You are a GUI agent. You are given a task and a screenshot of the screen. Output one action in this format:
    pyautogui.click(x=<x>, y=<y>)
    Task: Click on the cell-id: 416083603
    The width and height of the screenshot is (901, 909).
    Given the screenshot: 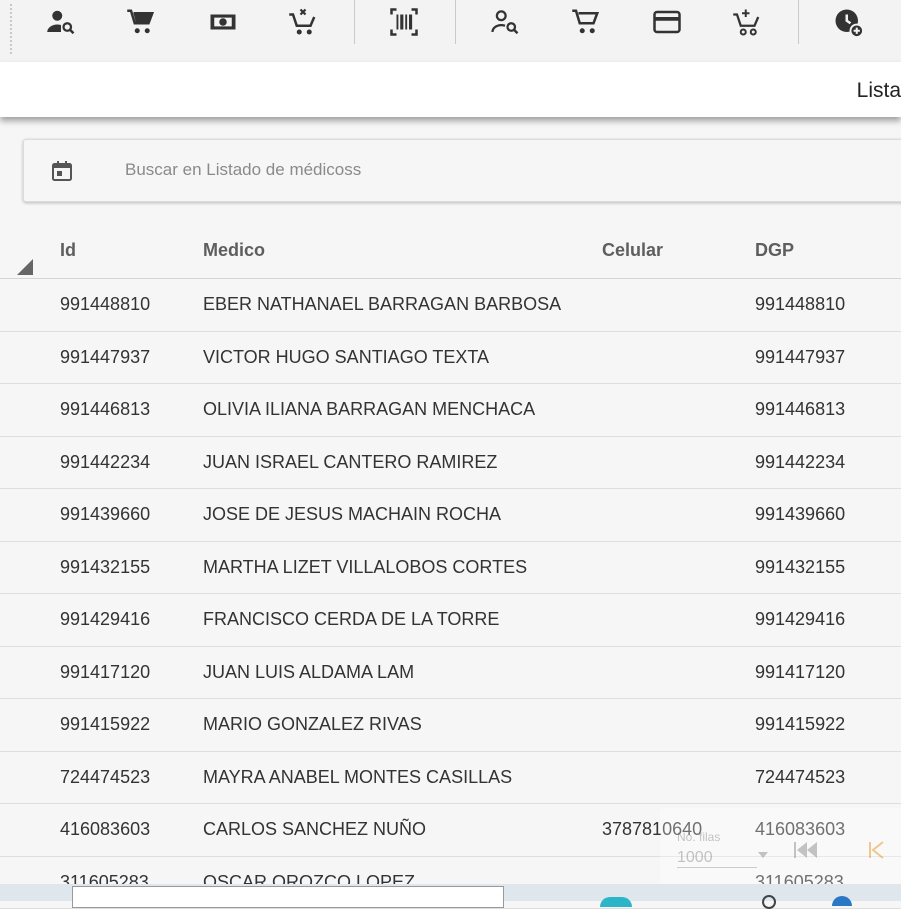 What is the action you would take?
    pyautogui.click(x=105, y=829)
    